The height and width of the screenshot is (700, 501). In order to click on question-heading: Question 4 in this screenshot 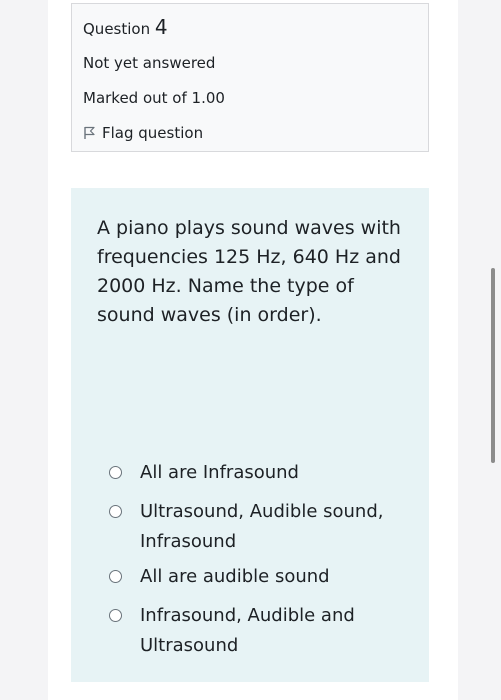, I will do `click(125, 27)`.